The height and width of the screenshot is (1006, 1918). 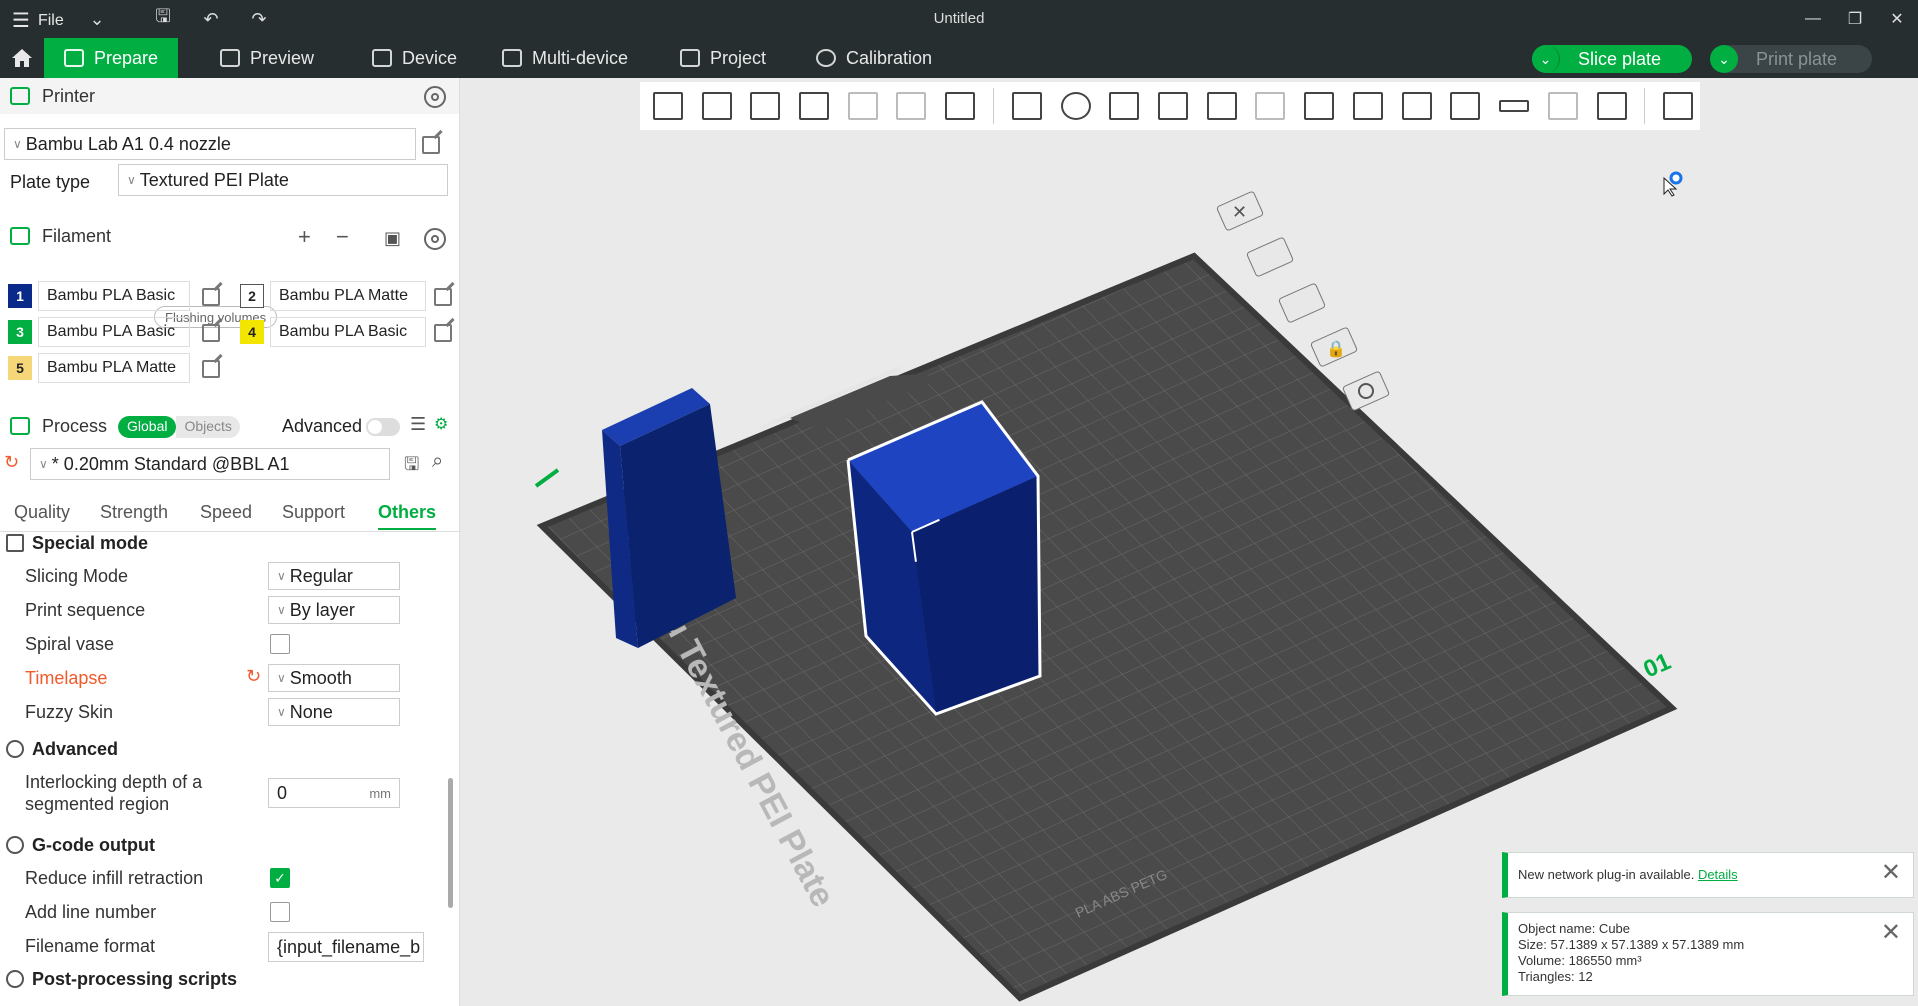 I want to click on process-preset-select: ∨ * 0.20mm Standard @BBL A1, so click(x=210, y=464).